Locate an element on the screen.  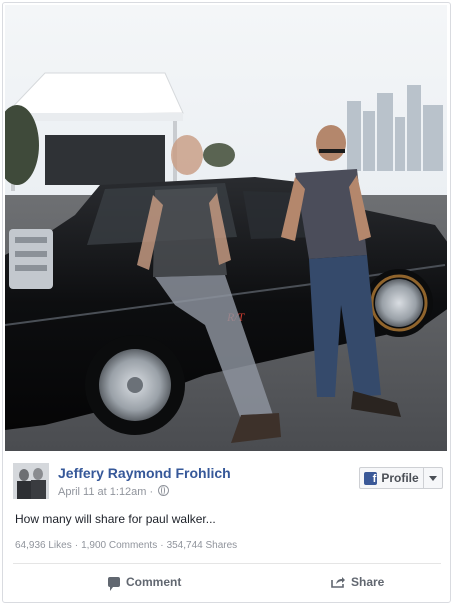
profile-button-main: f Profile is located at coordinates (391, 478).